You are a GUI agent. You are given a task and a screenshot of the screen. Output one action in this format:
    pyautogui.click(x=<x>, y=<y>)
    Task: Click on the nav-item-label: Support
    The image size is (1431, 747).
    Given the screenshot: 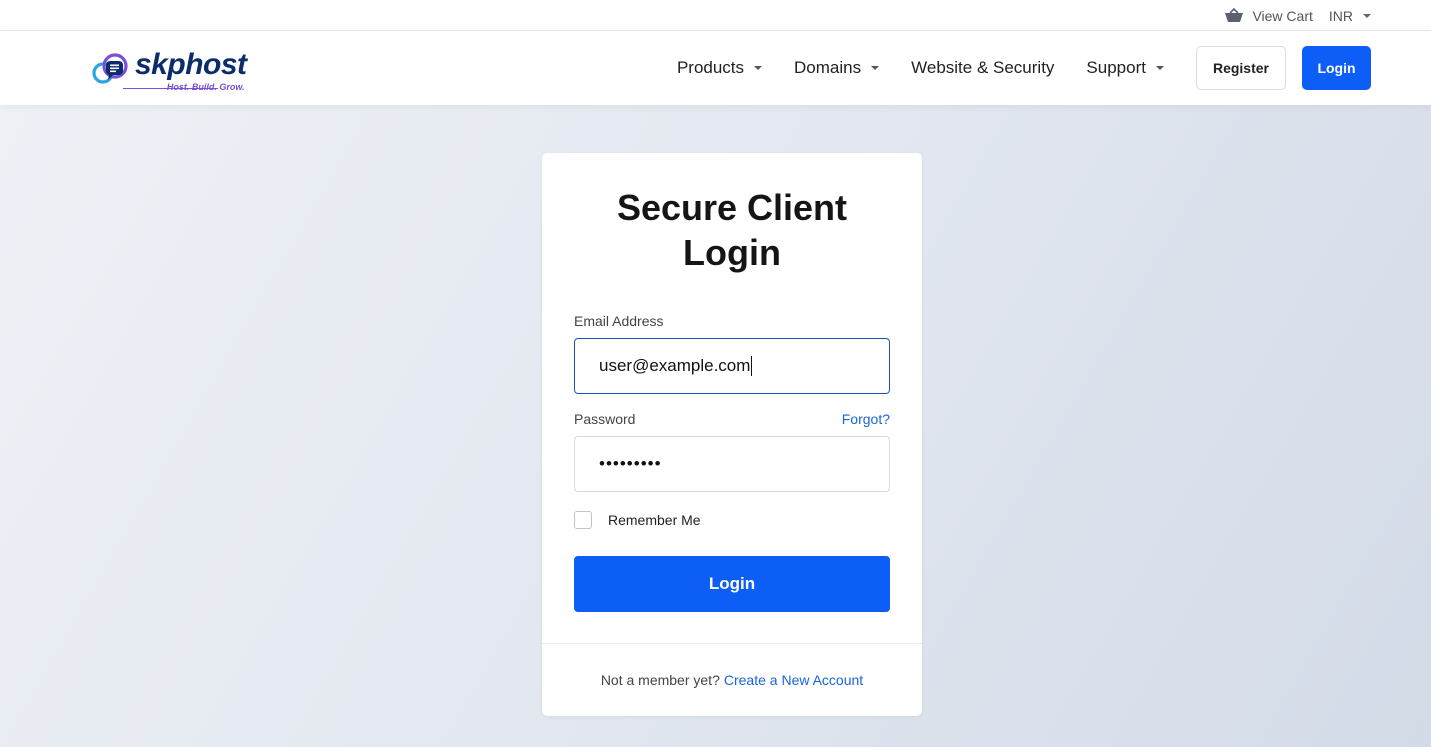 What is the action you would take?
    pyautogui.click(x=1116, y=67)
    